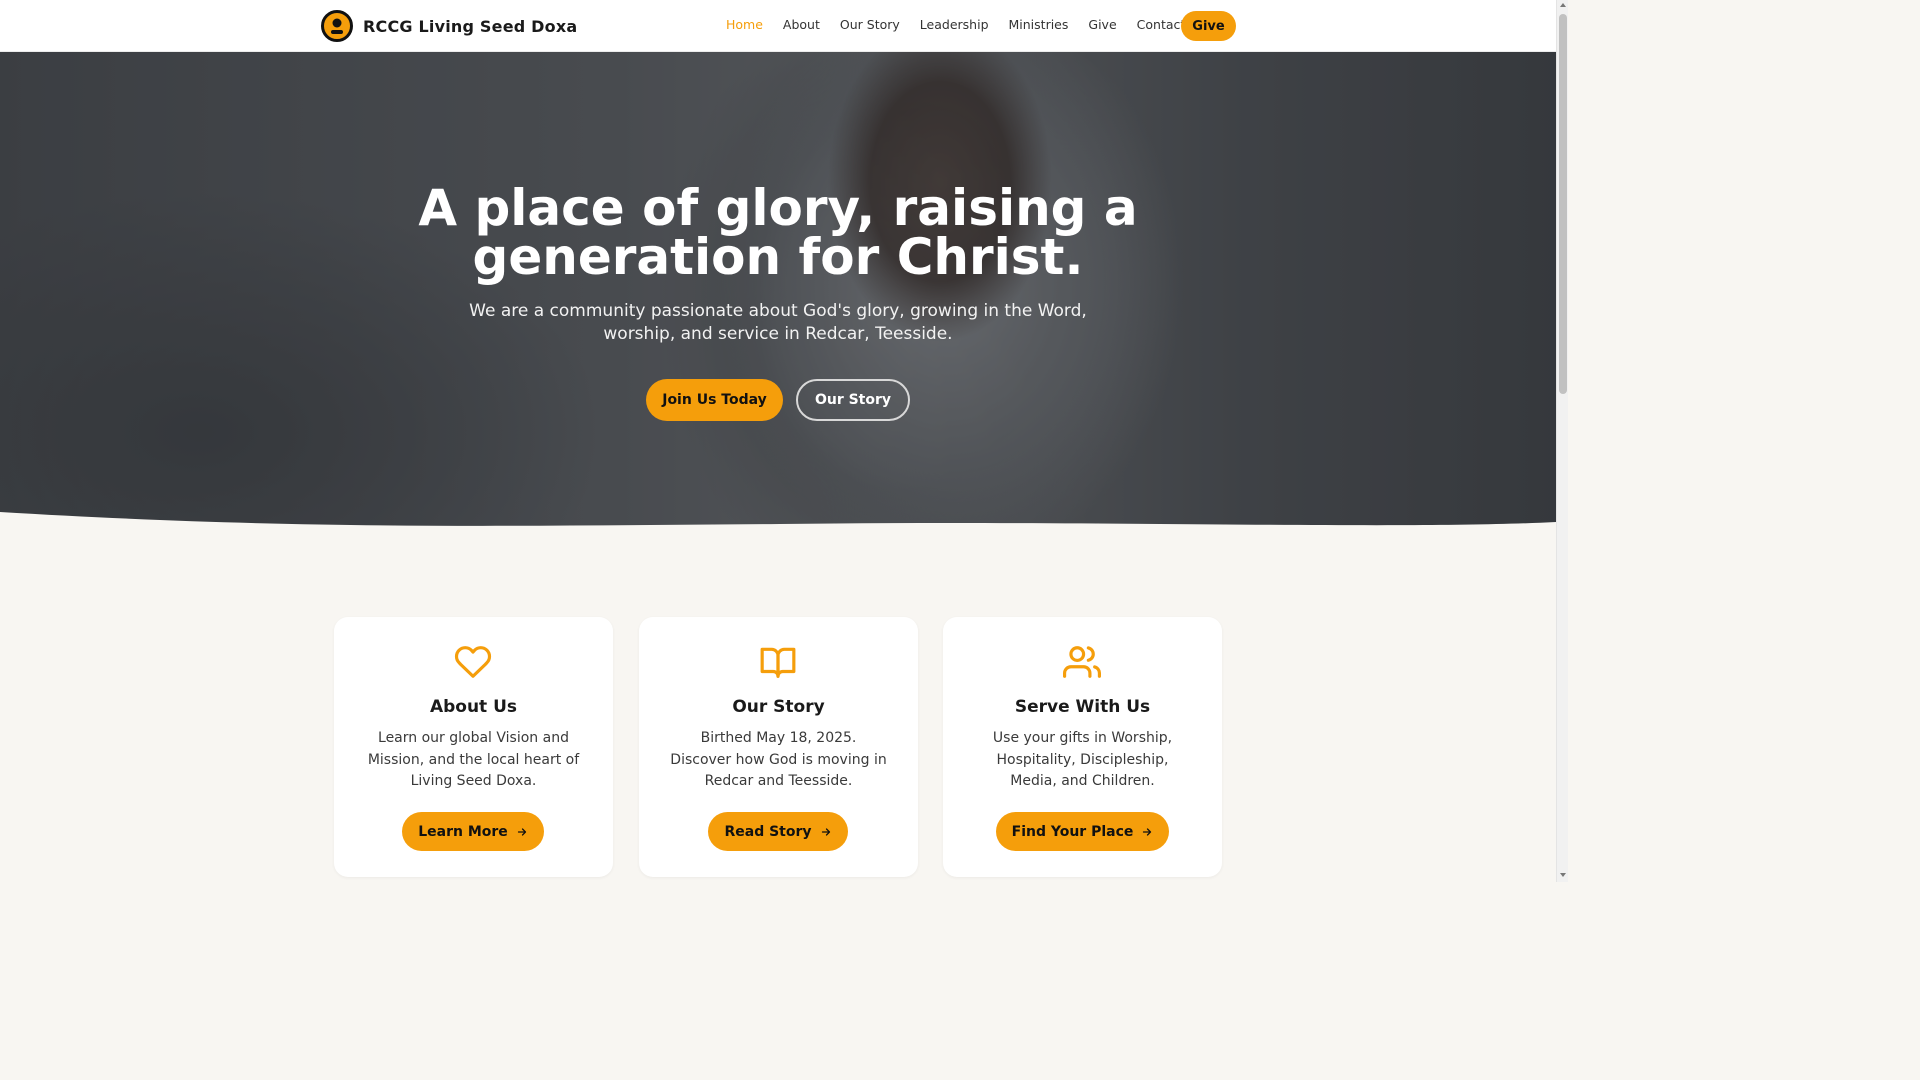  What do you see at coordinates (1208, 26) in the screenshot?
I see `give-button: Give` at bounding box center [1208, 26].